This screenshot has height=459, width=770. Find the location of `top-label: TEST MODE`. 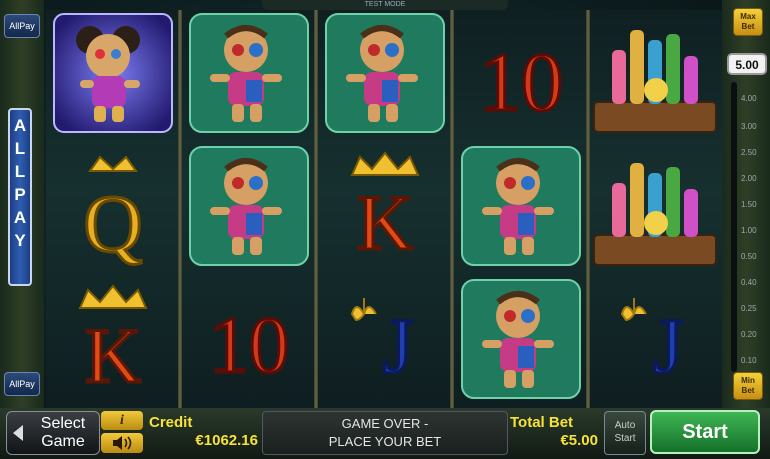

top-label: TEST MODE is located at coordinates (385, 5).